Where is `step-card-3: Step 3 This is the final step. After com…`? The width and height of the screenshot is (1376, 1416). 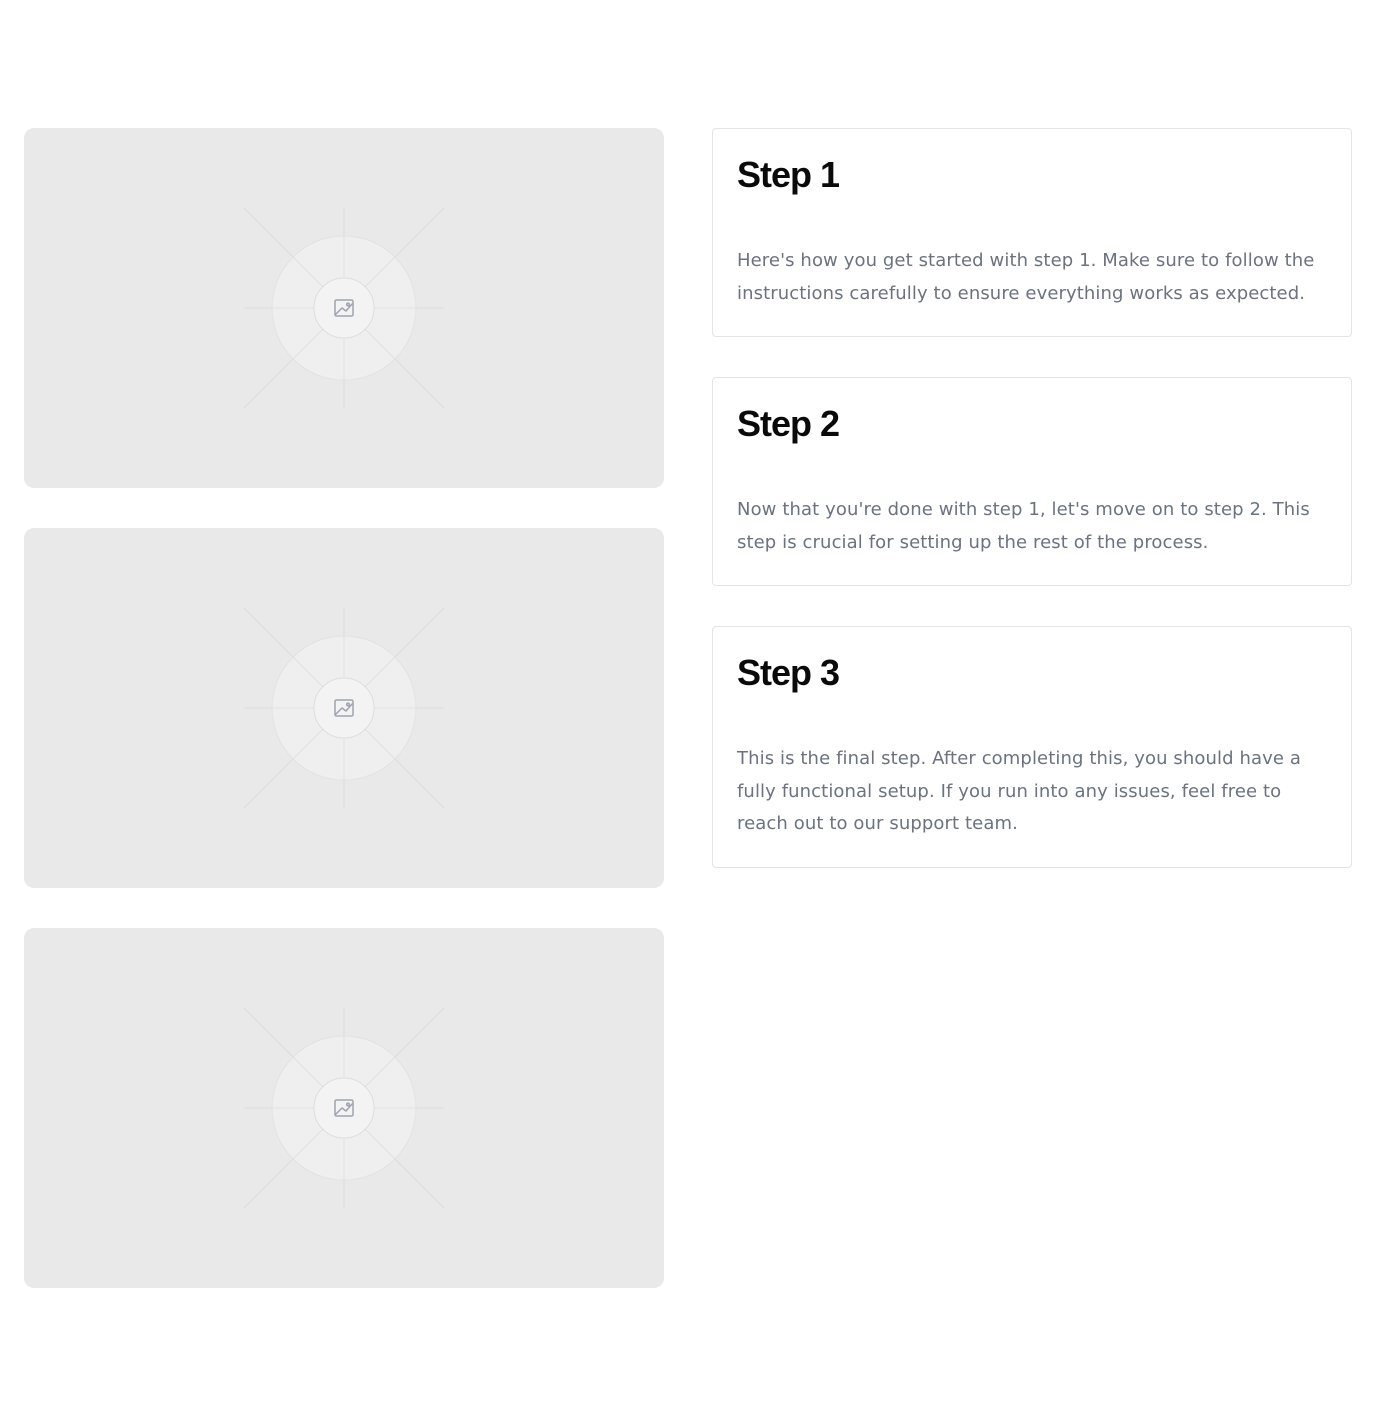 step-card-3: Step 3 This is the final step. After com… is located at coordinates (1032, 747).